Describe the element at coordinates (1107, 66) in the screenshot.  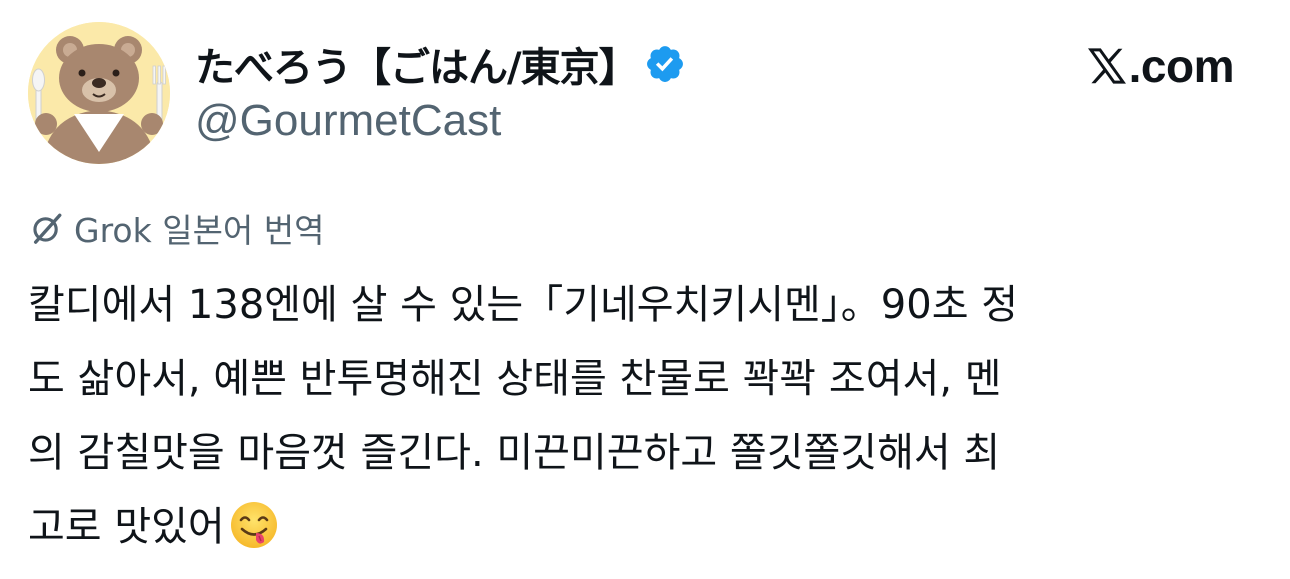
I see `x-logo-icon` at that location.